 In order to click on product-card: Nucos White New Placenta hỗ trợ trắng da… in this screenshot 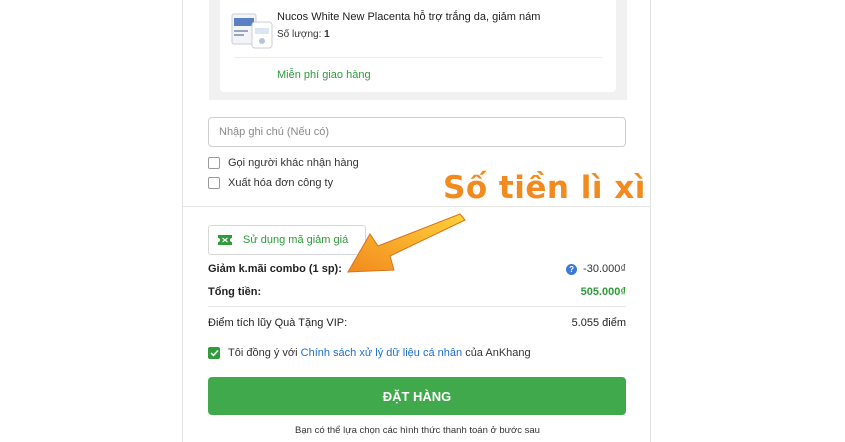, I will do `click(418, 46)`.